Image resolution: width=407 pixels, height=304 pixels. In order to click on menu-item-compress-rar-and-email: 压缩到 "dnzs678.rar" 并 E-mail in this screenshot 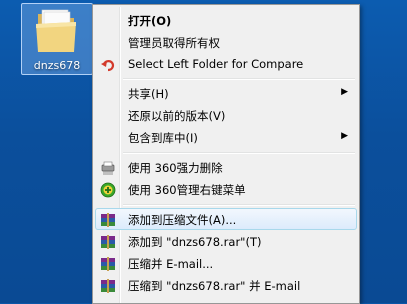, I will do `click(226, 285)`.